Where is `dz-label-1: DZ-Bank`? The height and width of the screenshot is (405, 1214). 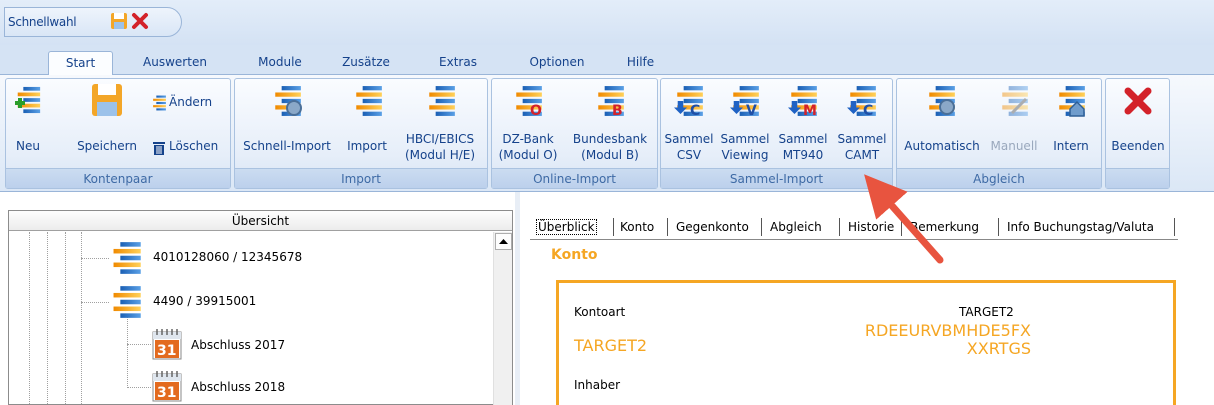
dz-label-1: DZ-Bank is located at coordinates (528, 139).